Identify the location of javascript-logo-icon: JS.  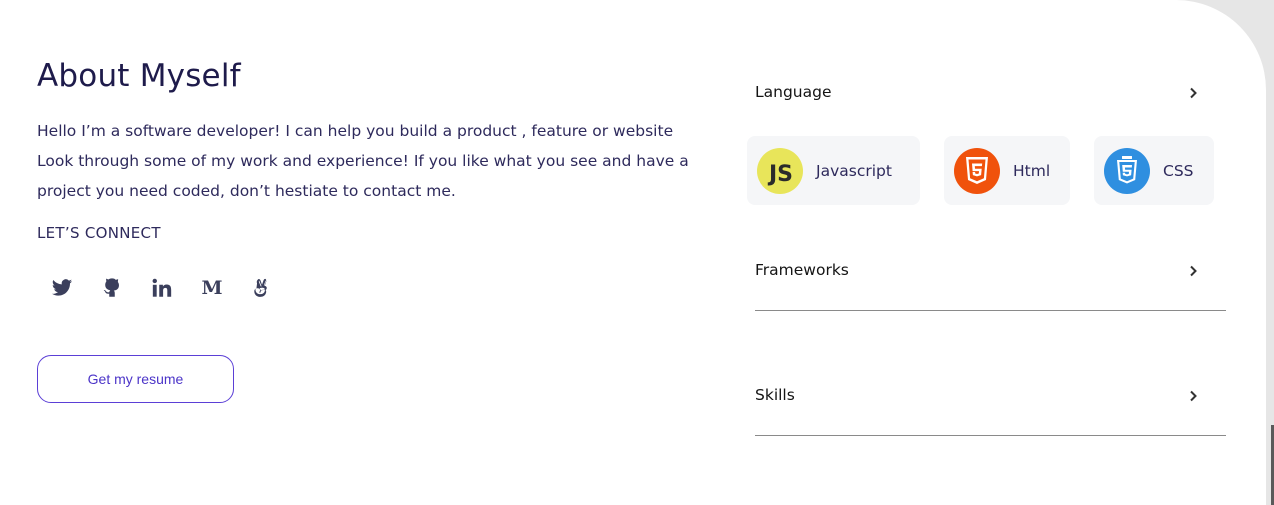
(780, 170).